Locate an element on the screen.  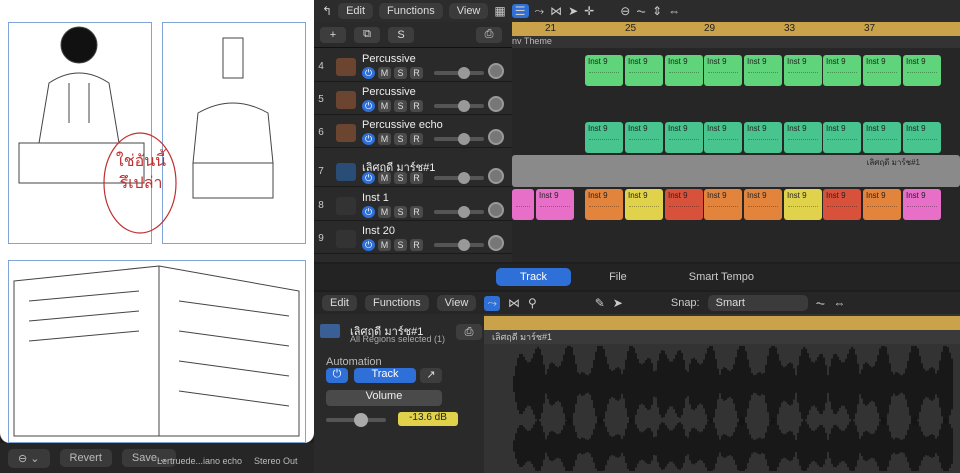
track-name: Percussive echo is located at coordinates (402, 125).